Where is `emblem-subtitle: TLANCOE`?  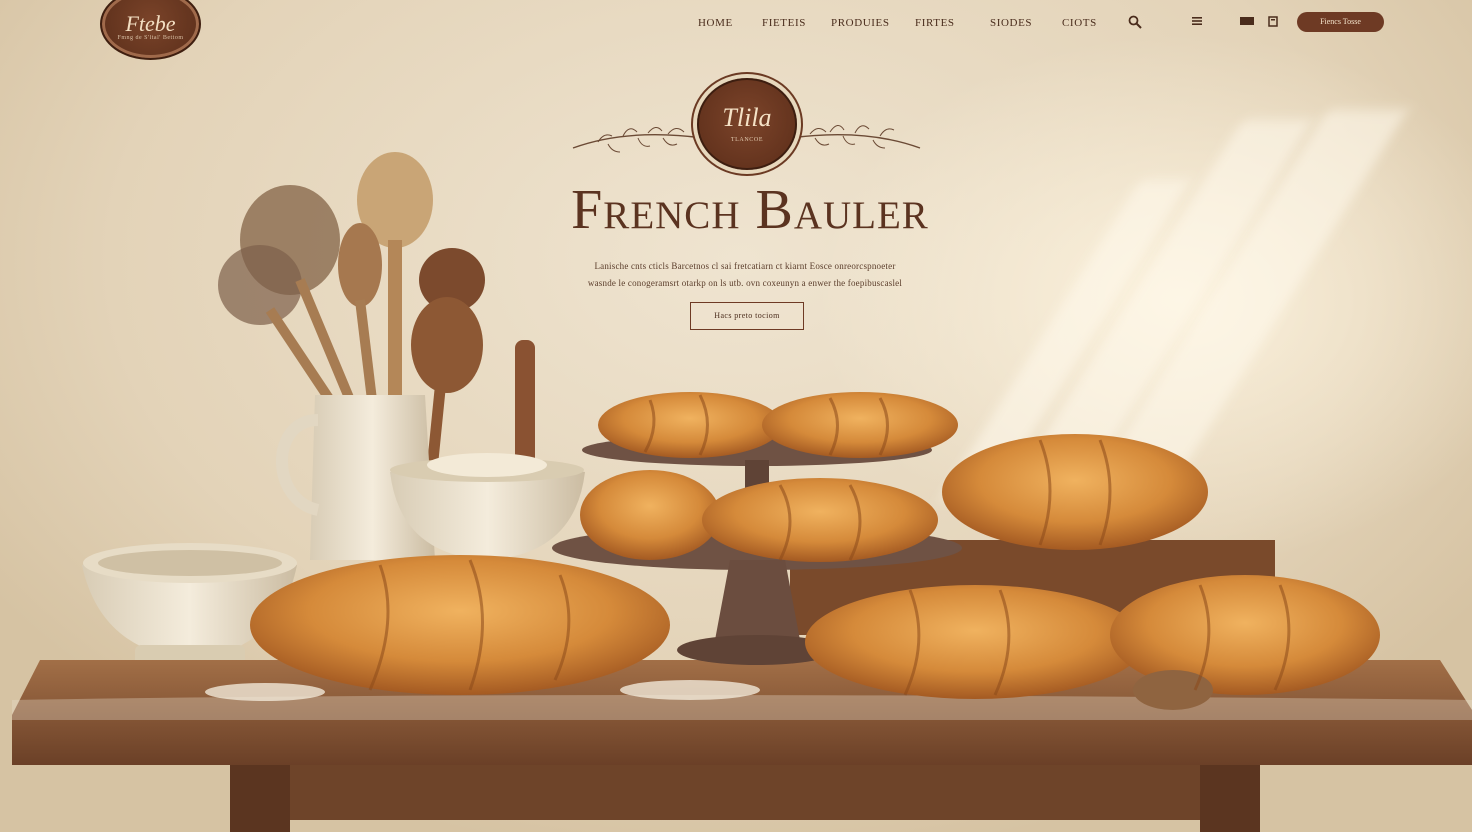 emblem-subtitle: TLANCOE is located at coordinates (747, 140).